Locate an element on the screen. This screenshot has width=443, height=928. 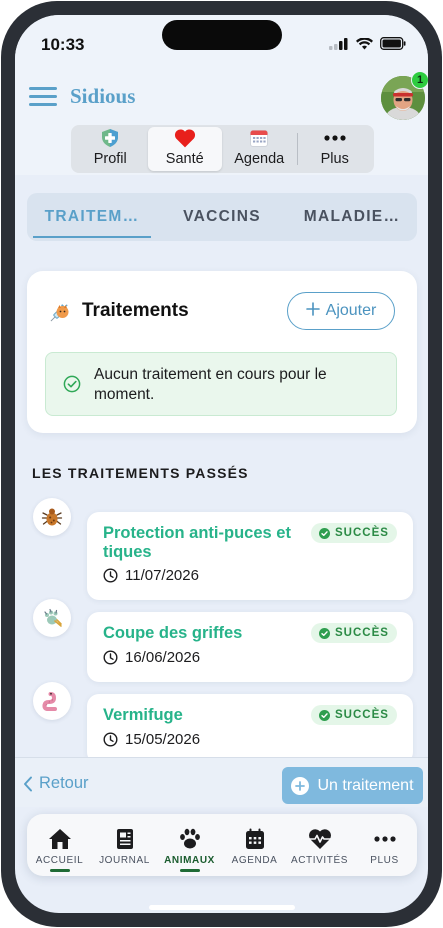
tab-vaccins: VACCINS is located at coordinates (222, 217).